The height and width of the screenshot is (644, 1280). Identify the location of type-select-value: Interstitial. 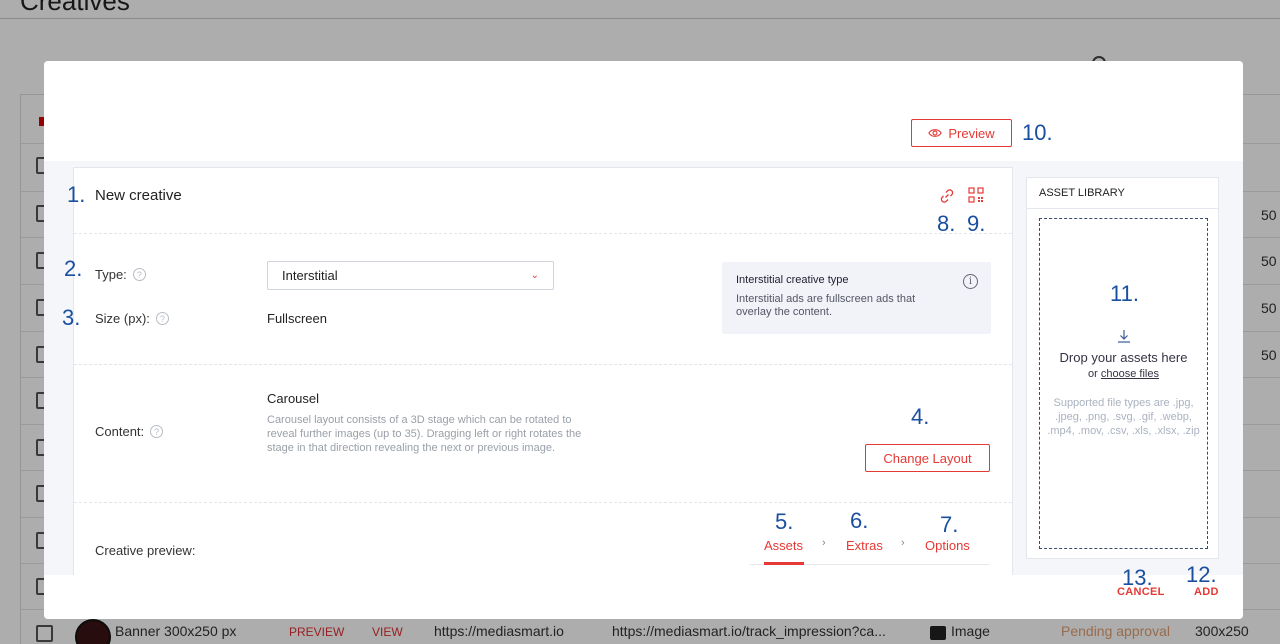
(310, 275).